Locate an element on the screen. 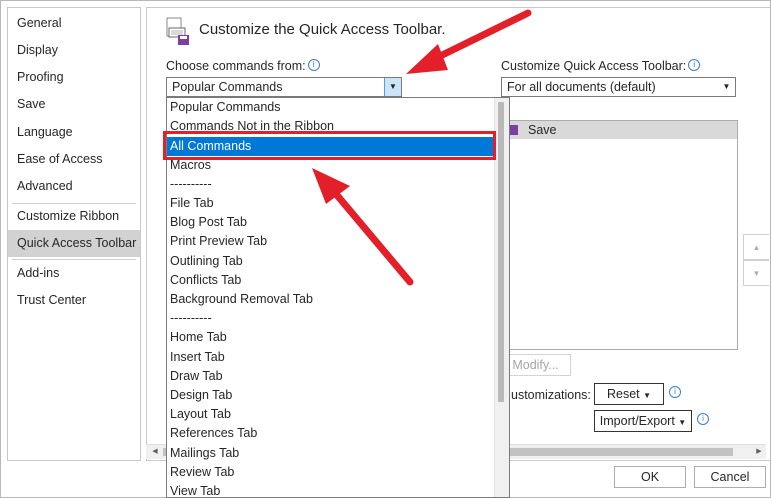  page-title: Customize the Quick Access Toolbar. is located at coordinates (322, 29).